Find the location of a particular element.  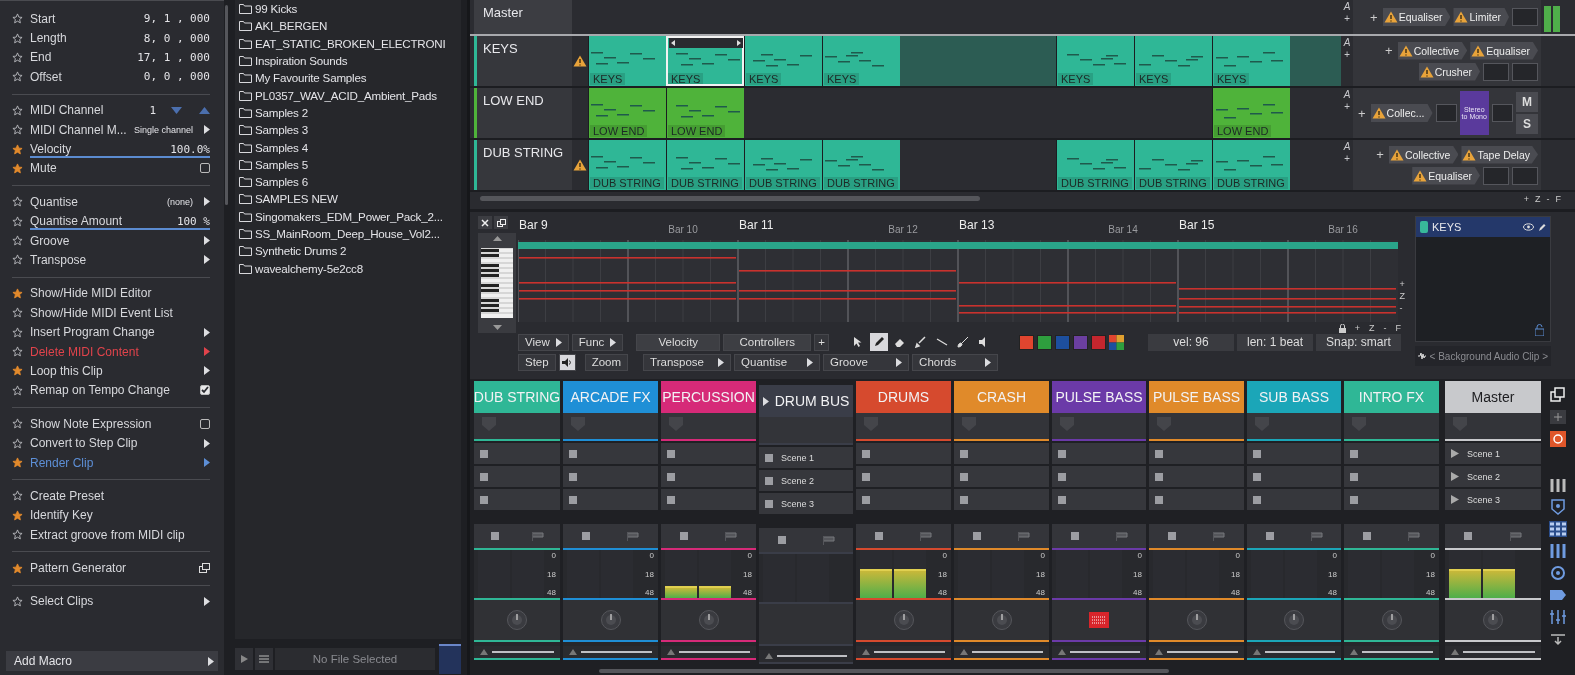

menu-button: Chords is located at coordinates (955, 362).